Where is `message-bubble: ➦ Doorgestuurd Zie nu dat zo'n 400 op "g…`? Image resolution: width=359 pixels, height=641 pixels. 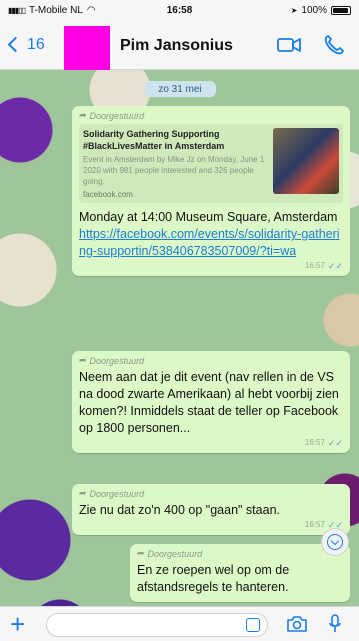
message-bubble: ➦ Doorgestuurd Zie nu dat zo'n 400 op "g… is located at coordinates (211, 509).